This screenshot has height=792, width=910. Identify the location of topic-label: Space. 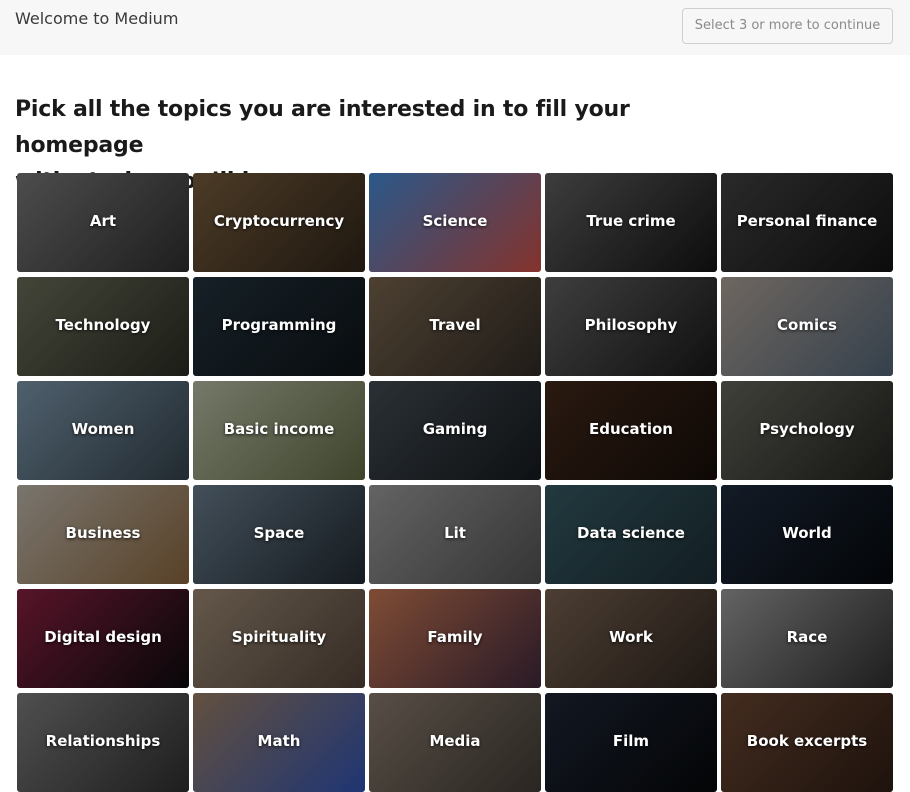
(279, 533).